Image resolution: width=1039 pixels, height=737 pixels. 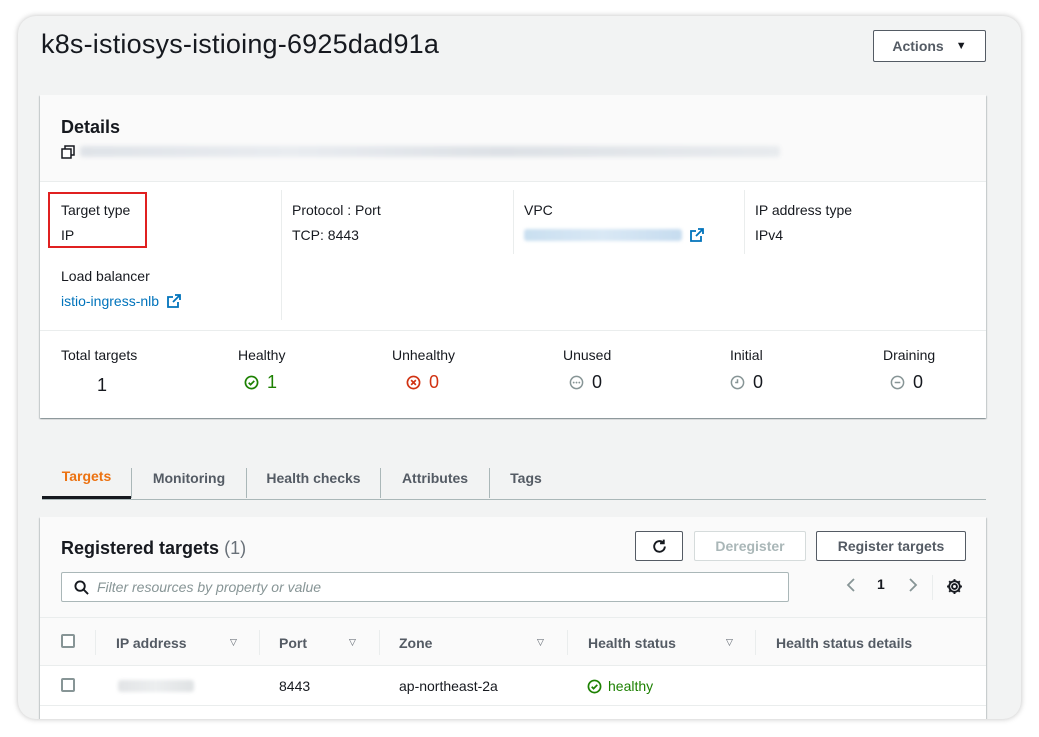 I want to click on refresh-button, so click(x=659, y=546).